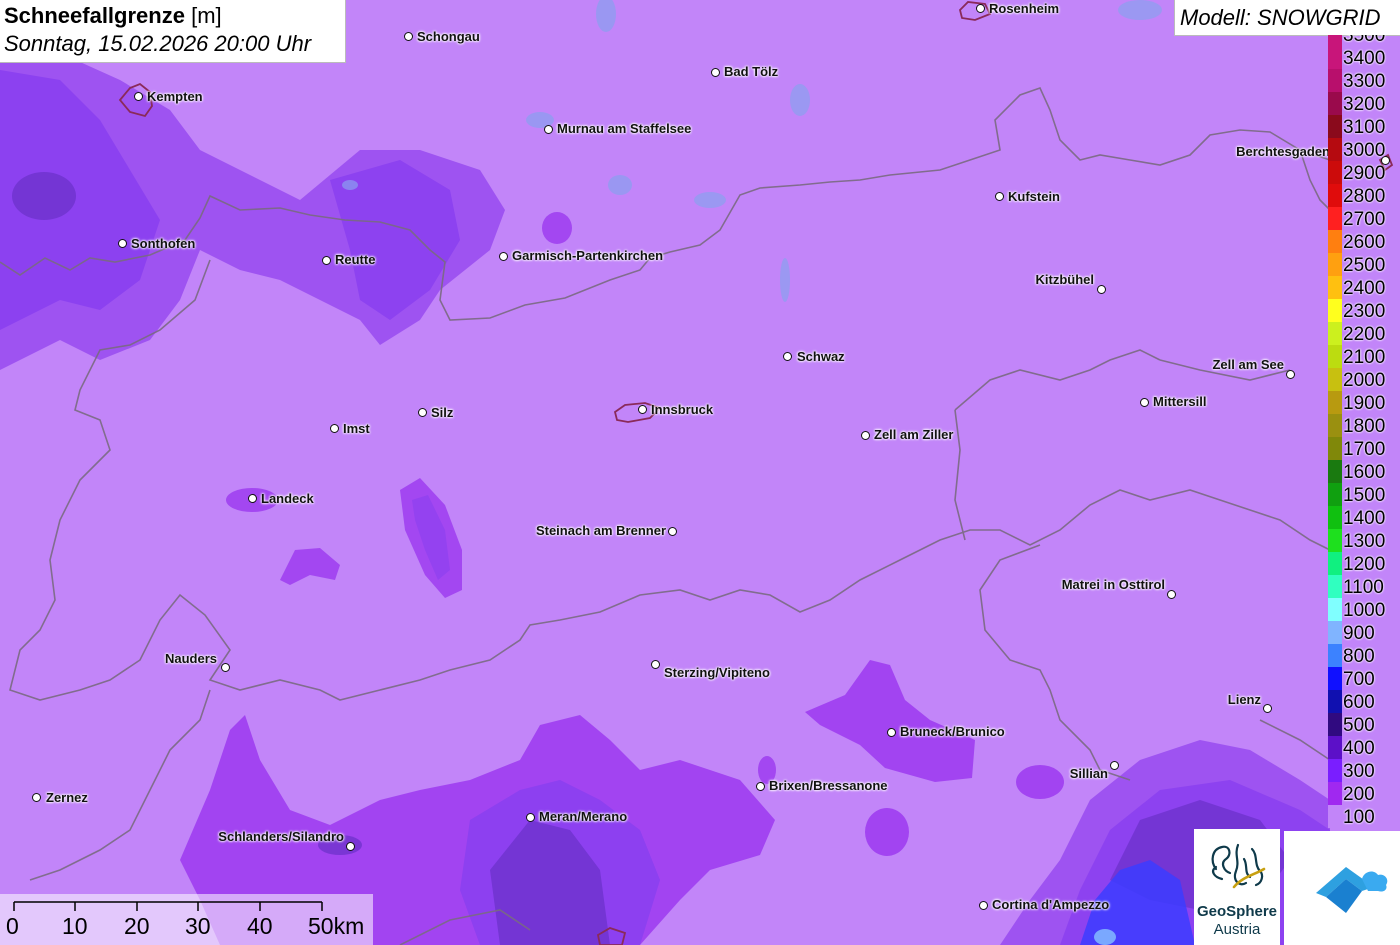 The height and width of the screenshot is (945, 1400). I want to click on legend-label: 2000, so click(1364, 380).